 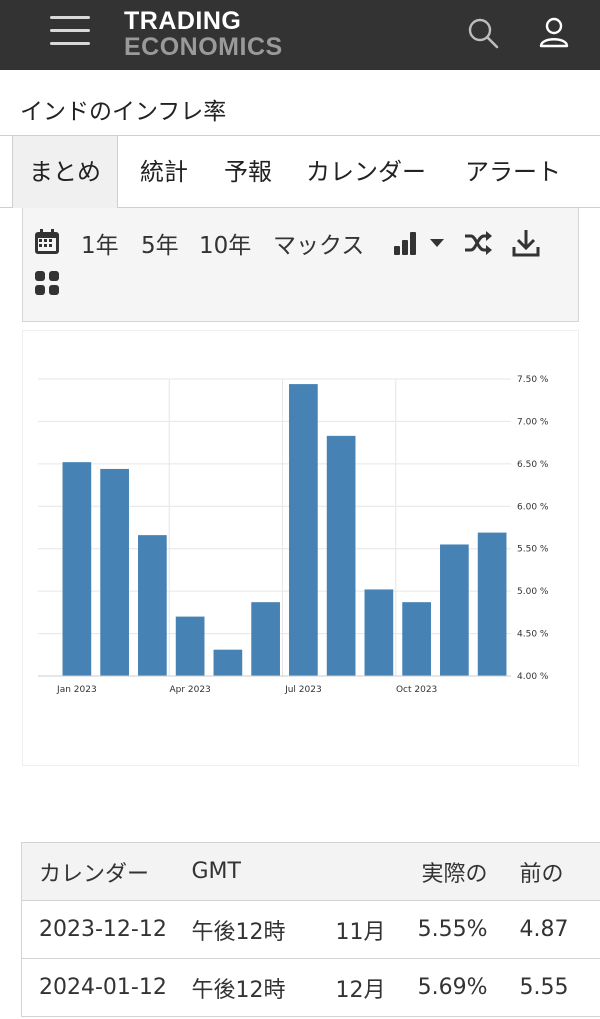 What do you see at coordinates (356, 987) in the screenshot?
I see `row-reference: 12月` at bounding box center [356, 987].